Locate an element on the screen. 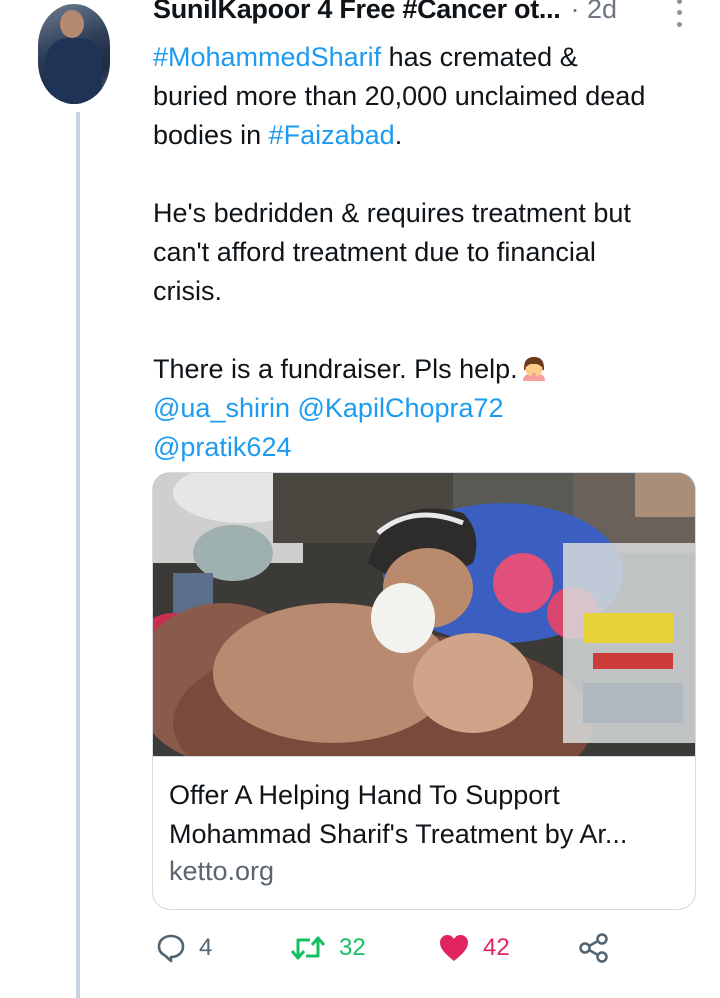 This screenshot has height=998, width=720. tweet-text-line3-suffix: . is located at coordinates (398, 135).